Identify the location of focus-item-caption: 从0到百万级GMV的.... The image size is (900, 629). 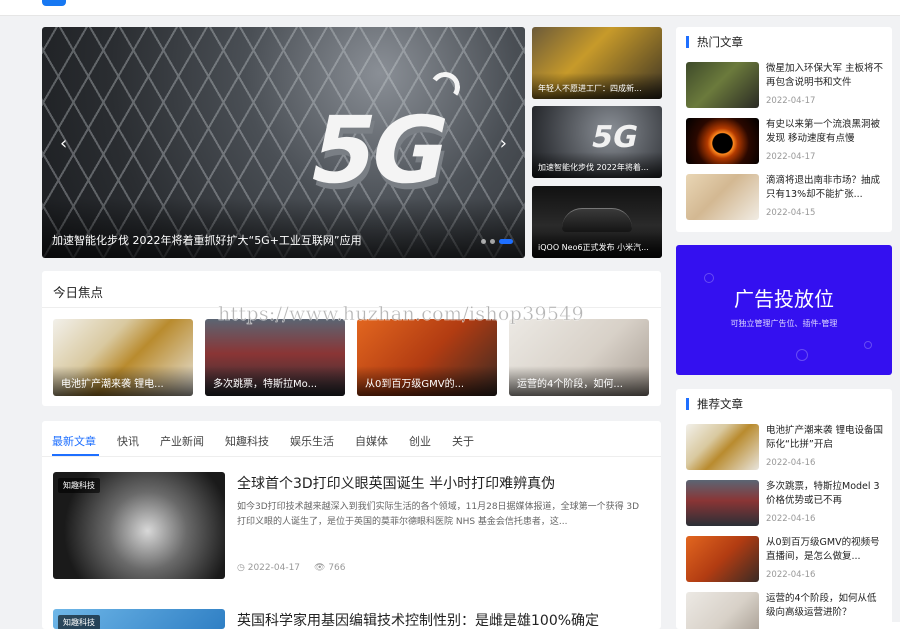
(415, 384).